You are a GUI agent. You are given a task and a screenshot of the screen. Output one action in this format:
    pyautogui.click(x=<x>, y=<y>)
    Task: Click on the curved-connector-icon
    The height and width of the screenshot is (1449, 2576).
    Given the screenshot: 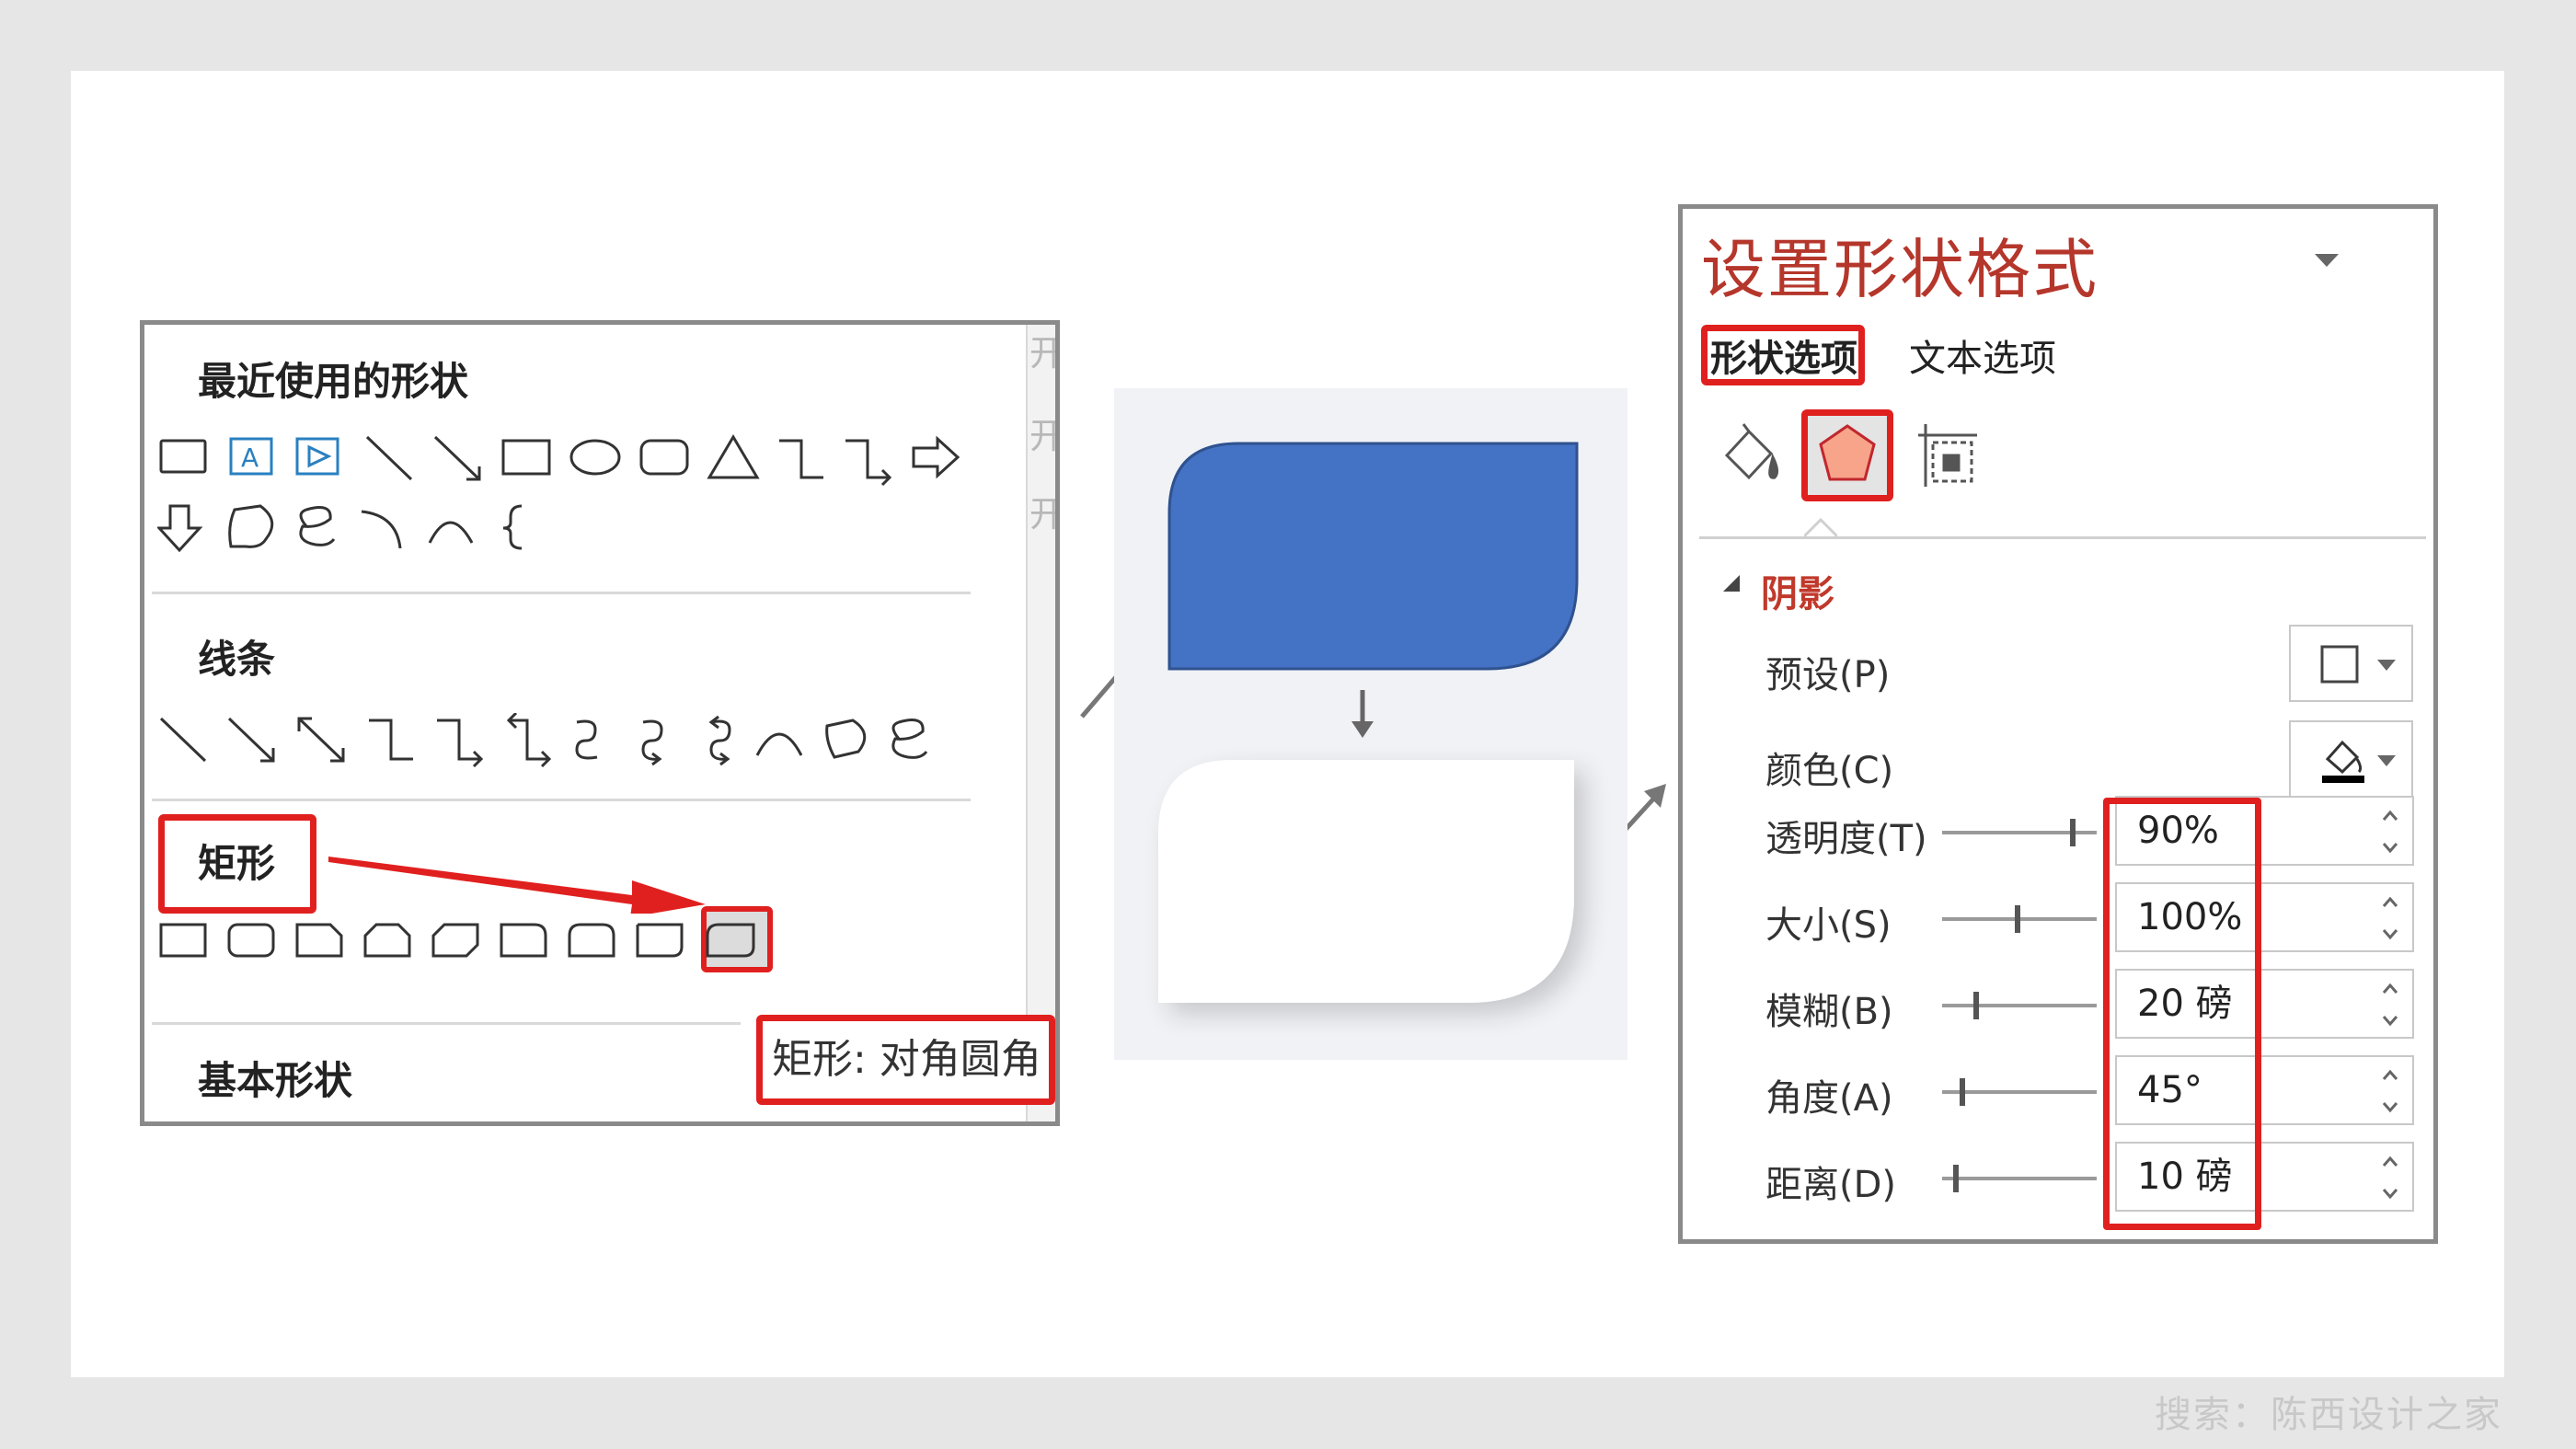 What is the action you would take?
    pyautogui.click(x=586, y=739)
    